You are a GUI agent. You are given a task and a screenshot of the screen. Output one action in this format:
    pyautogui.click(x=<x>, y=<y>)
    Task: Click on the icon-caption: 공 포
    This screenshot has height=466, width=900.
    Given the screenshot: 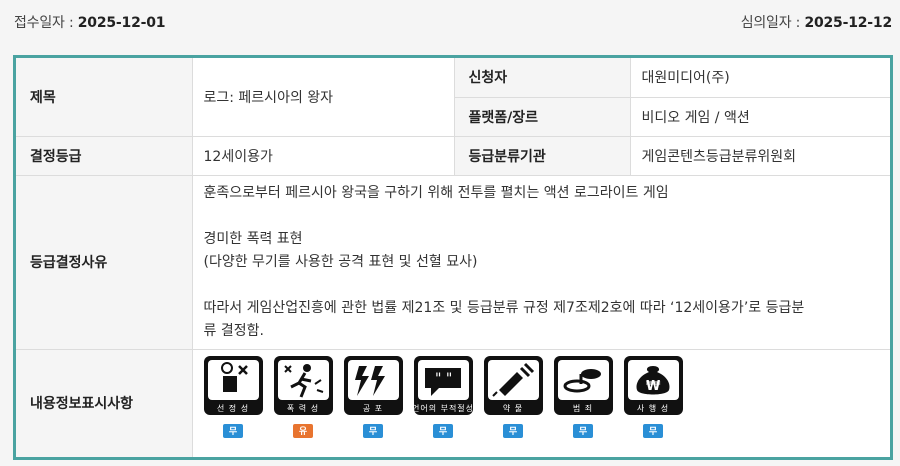 What is the action you would take?
    pyautogui.click(x=373, y=408)
    